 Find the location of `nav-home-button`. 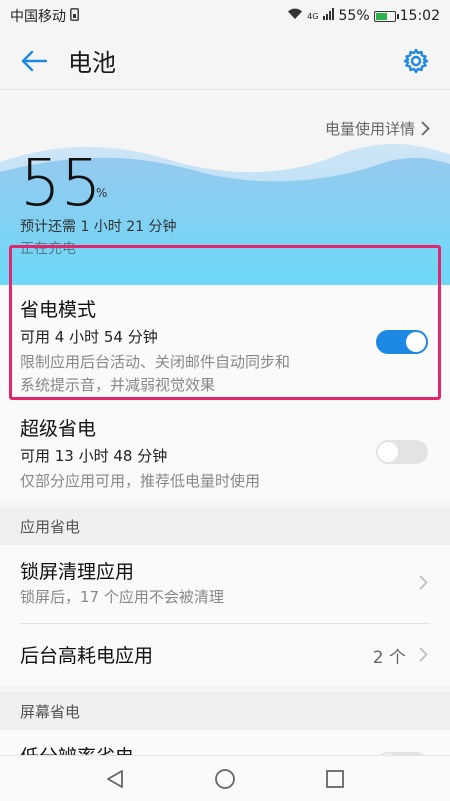

nav-home-button is located at coordinates (225, 779).